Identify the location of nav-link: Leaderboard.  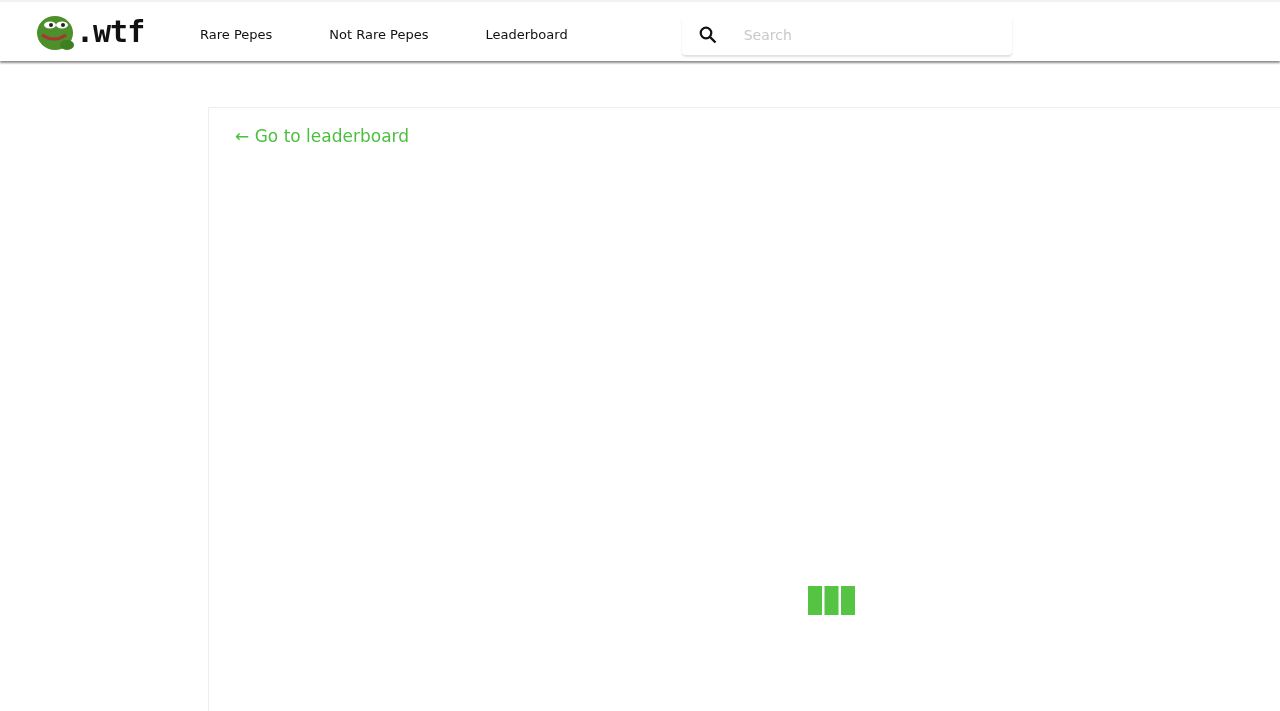
(526, 34).